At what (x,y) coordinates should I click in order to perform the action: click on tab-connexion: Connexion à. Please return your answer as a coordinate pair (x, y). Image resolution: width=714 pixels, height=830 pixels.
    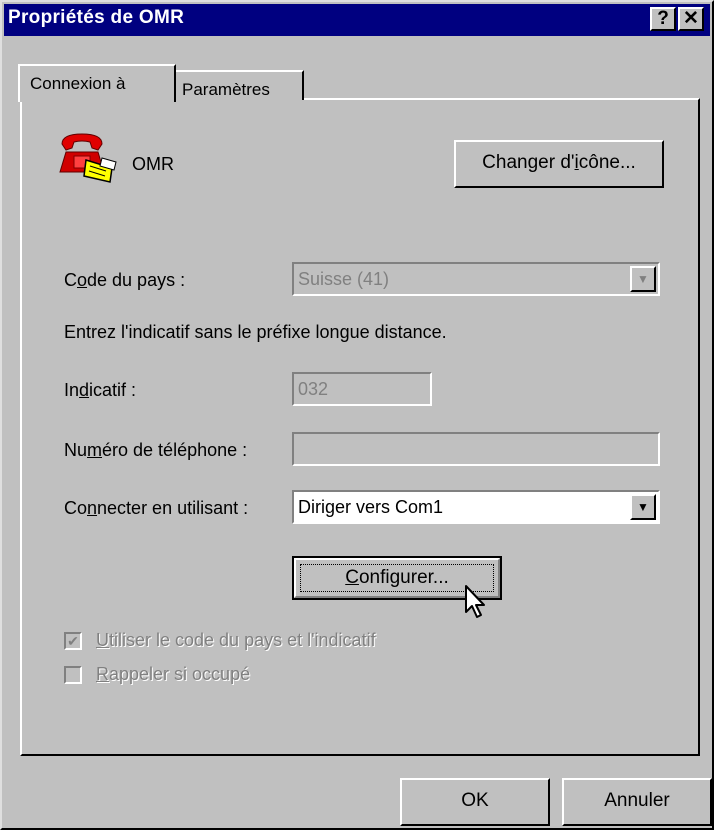
    Looking at the image, I should click on (97, 83).